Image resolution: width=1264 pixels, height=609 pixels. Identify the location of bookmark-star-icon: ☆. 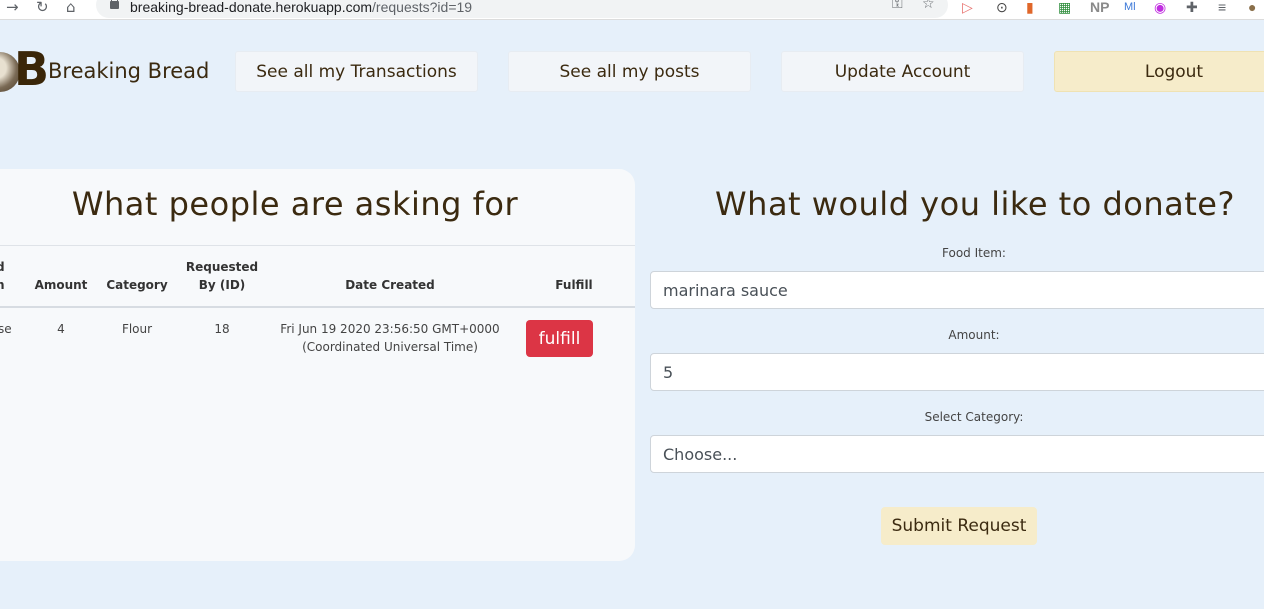
(928, 6).